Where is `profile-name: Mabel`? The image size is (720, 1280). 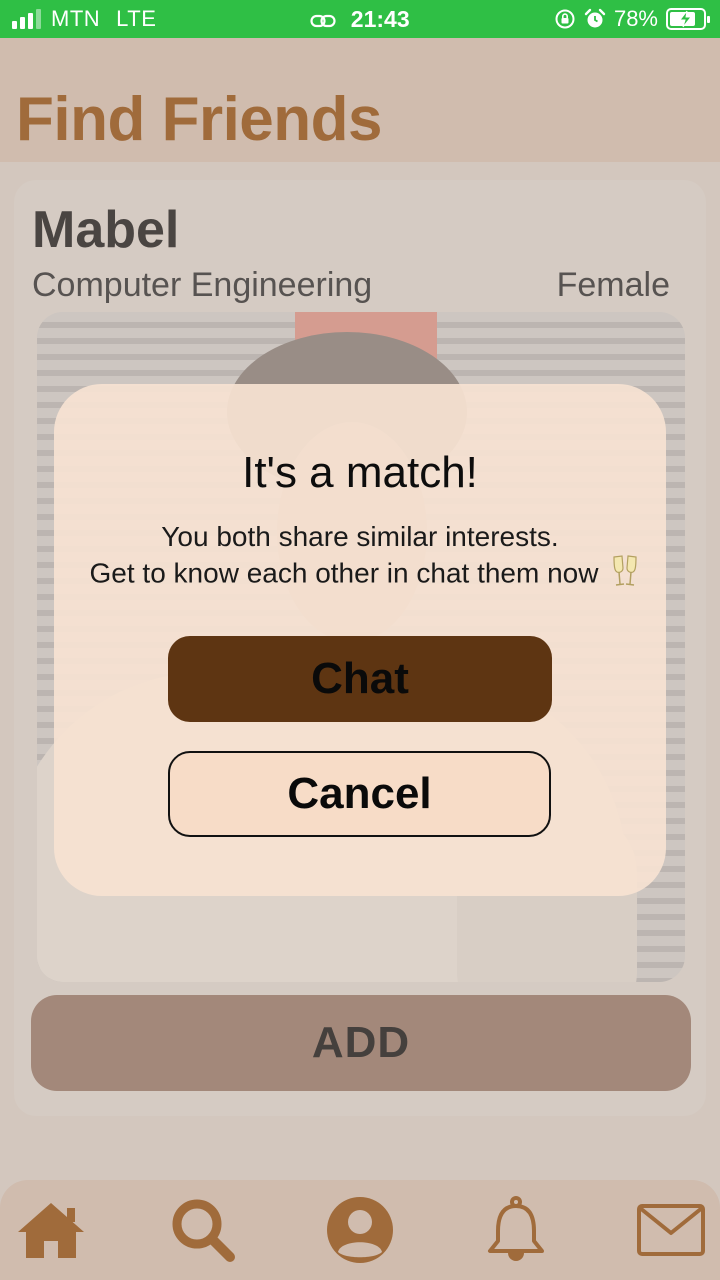 profile-name: Mabel is located at coordinates (106, 230).